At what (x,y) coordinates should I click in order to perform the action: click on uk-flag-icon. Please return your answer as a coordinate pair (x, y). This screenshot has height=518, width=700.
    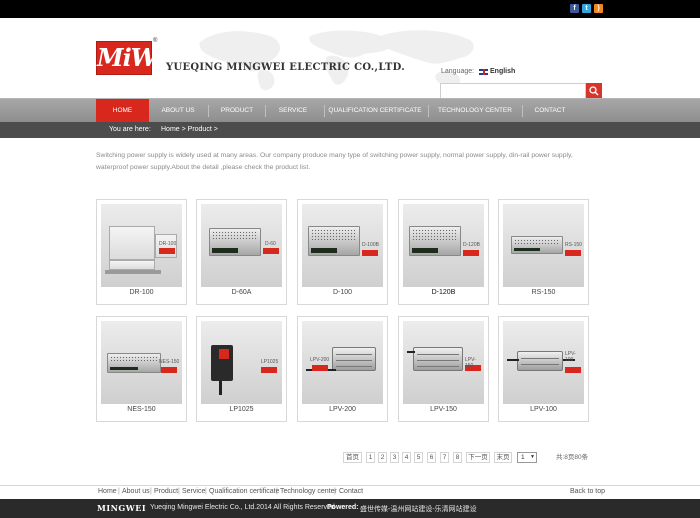
    Looking at the image, I should click on (483, 72).